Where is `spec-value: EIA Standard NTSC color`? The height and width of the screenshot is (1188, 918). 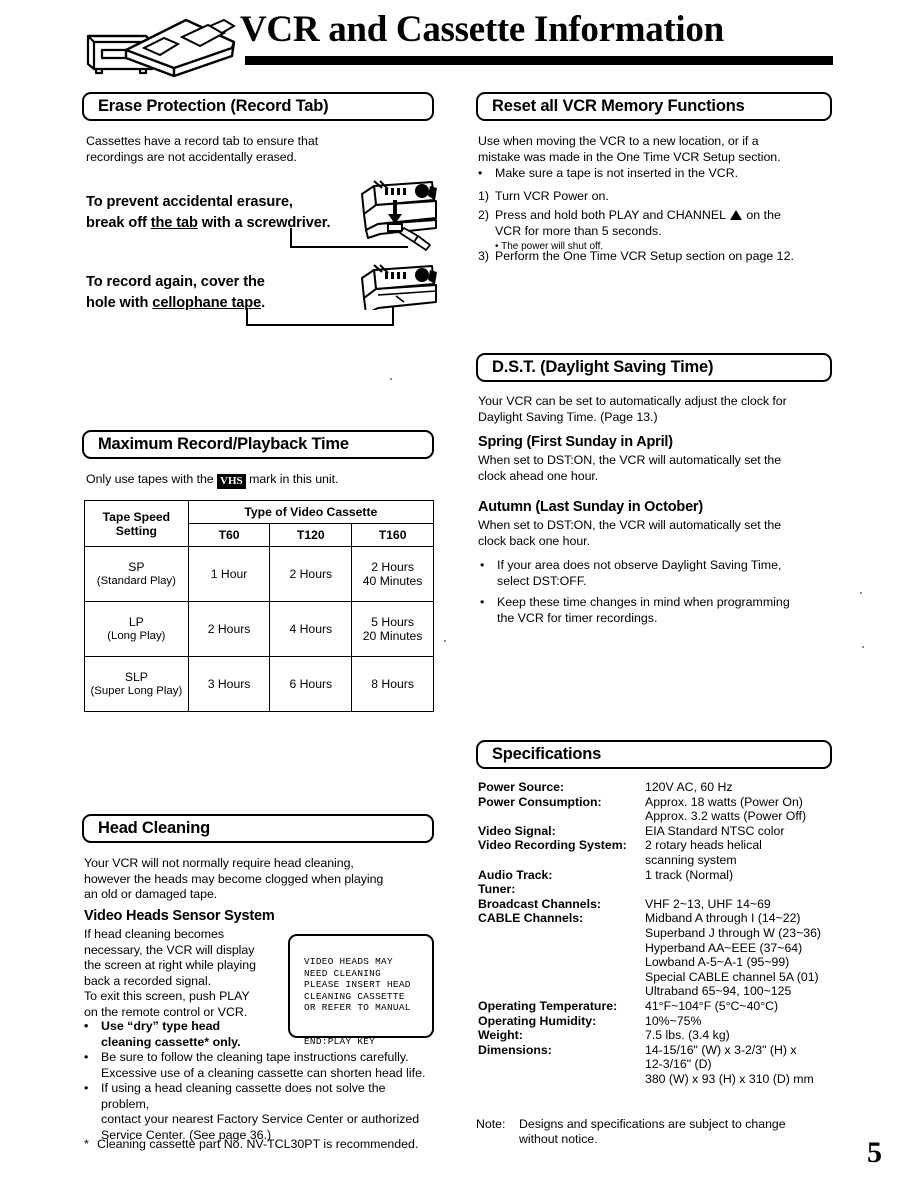 spec-value: EIA Standard NTSC color is located at coordinates (715, 830).